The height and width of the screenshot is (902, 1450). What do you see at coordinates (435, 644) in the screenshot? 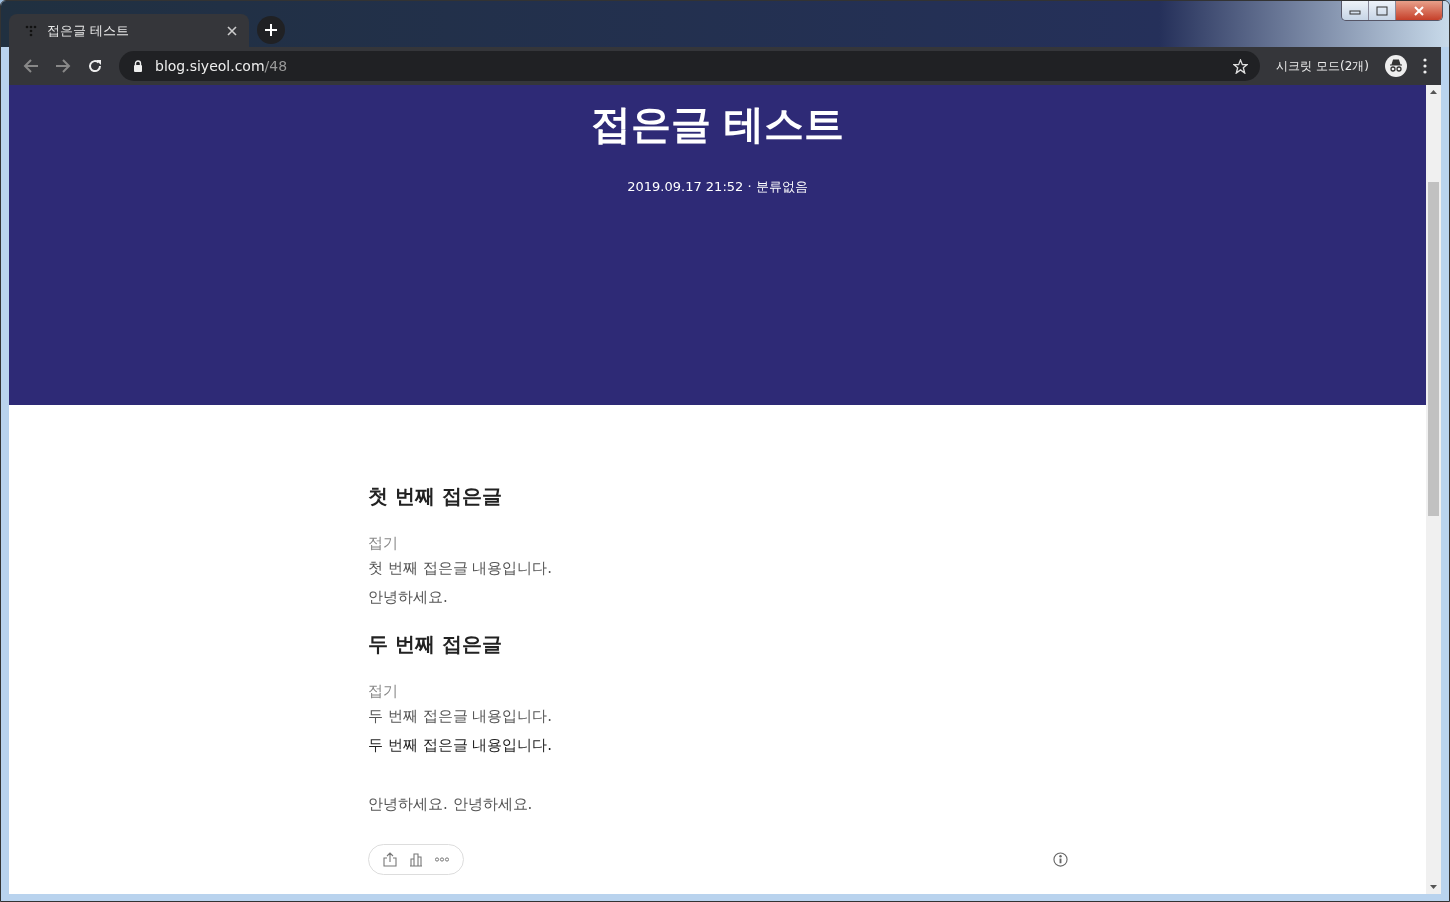
I see `section-heading: 두 번째 접은글` at bounding box center [435, 644].